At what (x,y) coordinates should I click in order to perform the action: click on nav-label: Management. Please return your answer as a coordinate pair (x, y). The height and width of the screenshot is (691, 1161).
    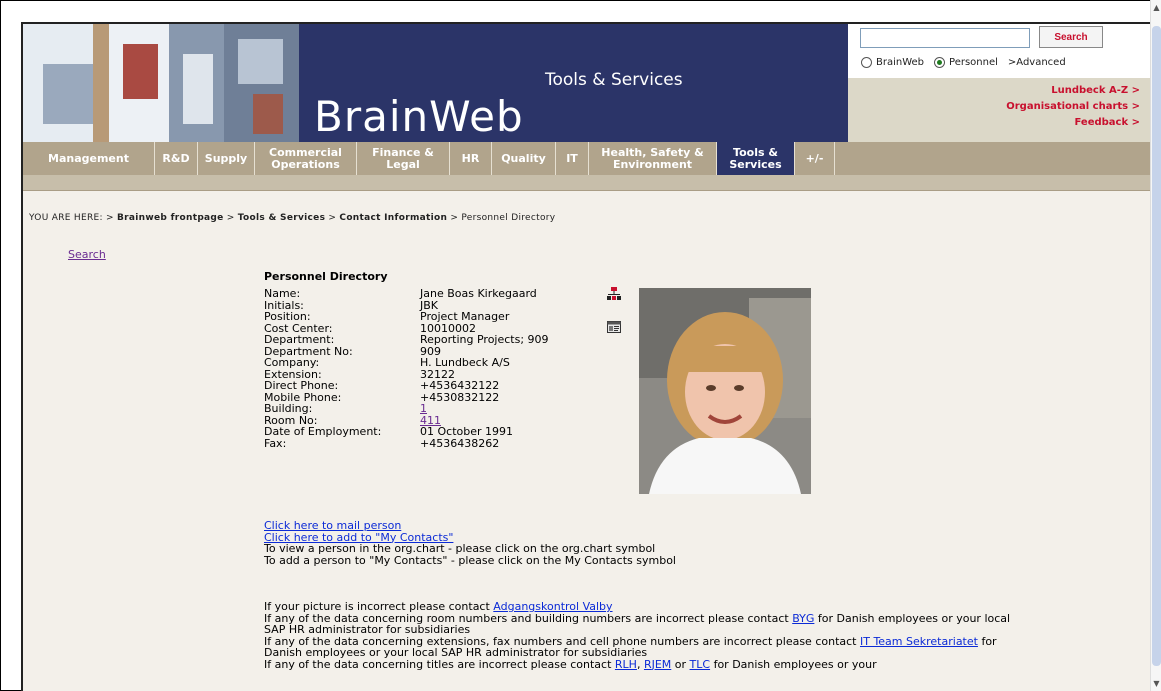
    Looking at the image, I should click on (88, 158).